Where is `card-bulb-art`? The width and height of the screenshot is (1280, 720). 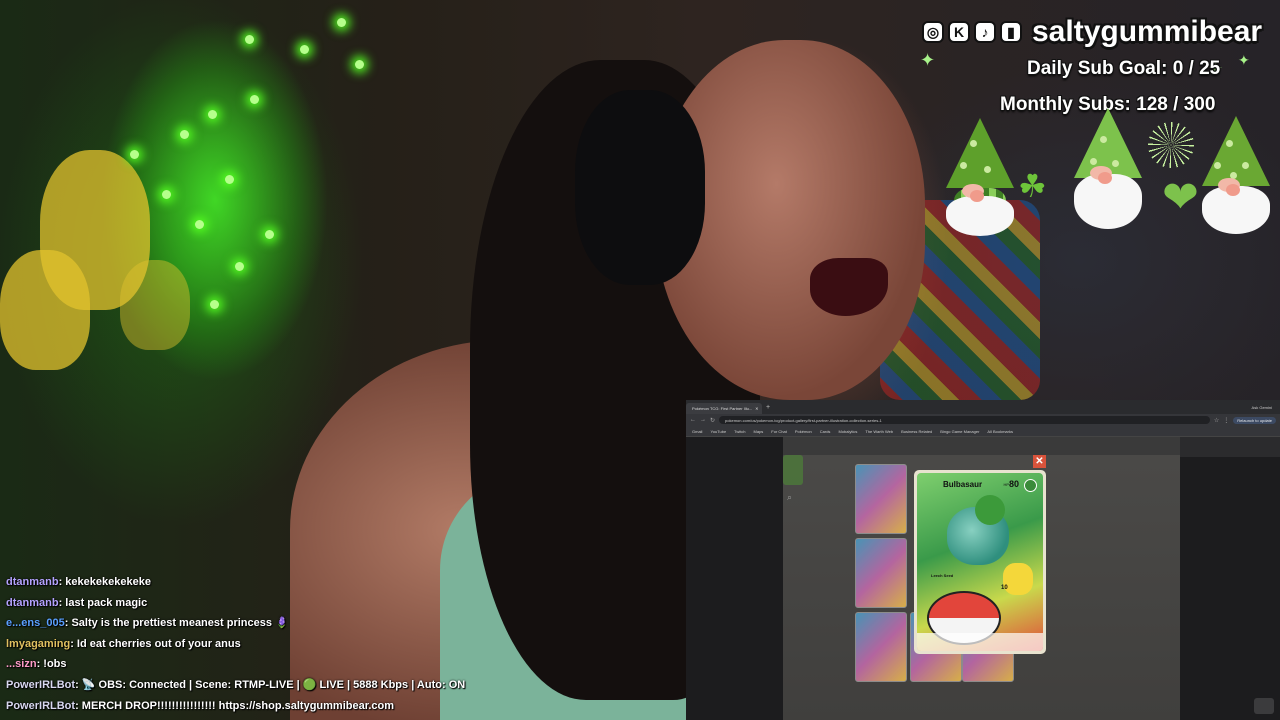
card-bulb-art is located at coordinates (990, 510).